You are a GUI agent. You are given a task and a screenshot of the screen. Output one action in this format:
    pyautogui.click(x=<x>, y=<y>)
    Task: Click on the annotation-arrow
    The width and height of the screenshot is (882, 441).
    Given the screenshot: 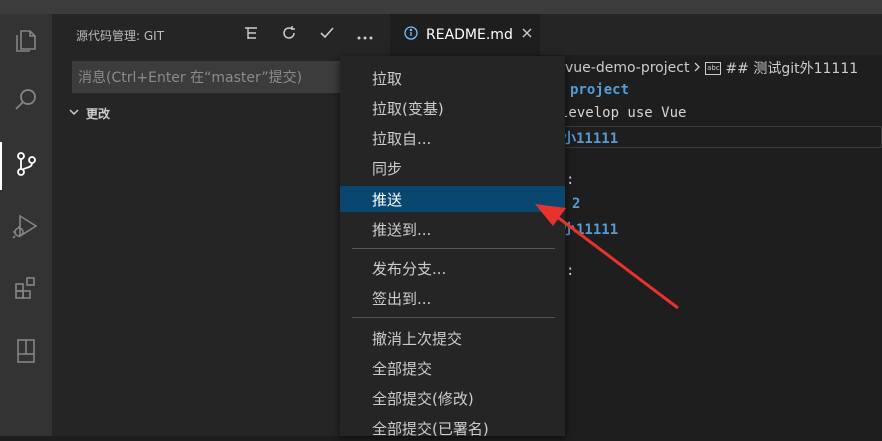 What is the action you would take?
    pyautogui.click(x=607, y=257)
    